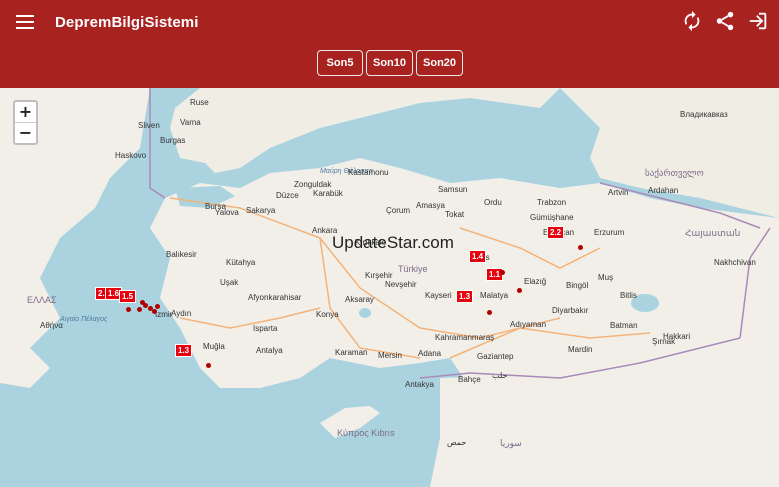 Image resolution: width=779 pixels, height=487 pixels. Describe the element at coordinates (430, 353) in the screenshot. I see `city-label: Adana` at that location.